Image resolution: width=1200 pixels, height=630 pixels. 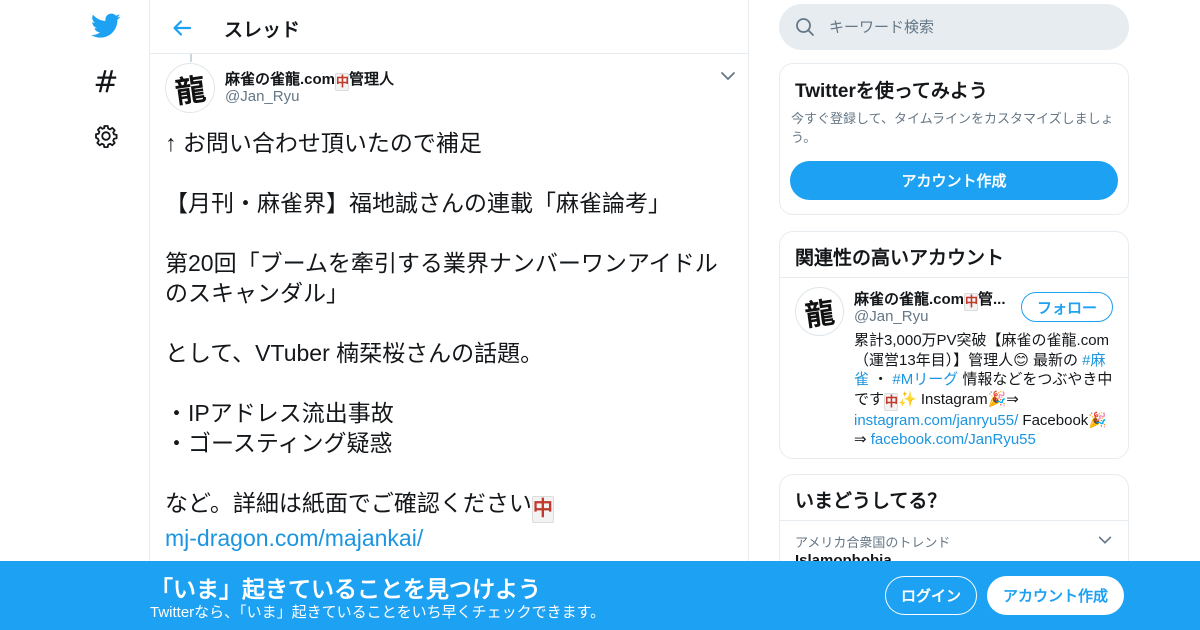 What do you see at coordinates (449, 27) in the screenshot?
I see `thread-header: スレッド` at bounding box center [449, 27].